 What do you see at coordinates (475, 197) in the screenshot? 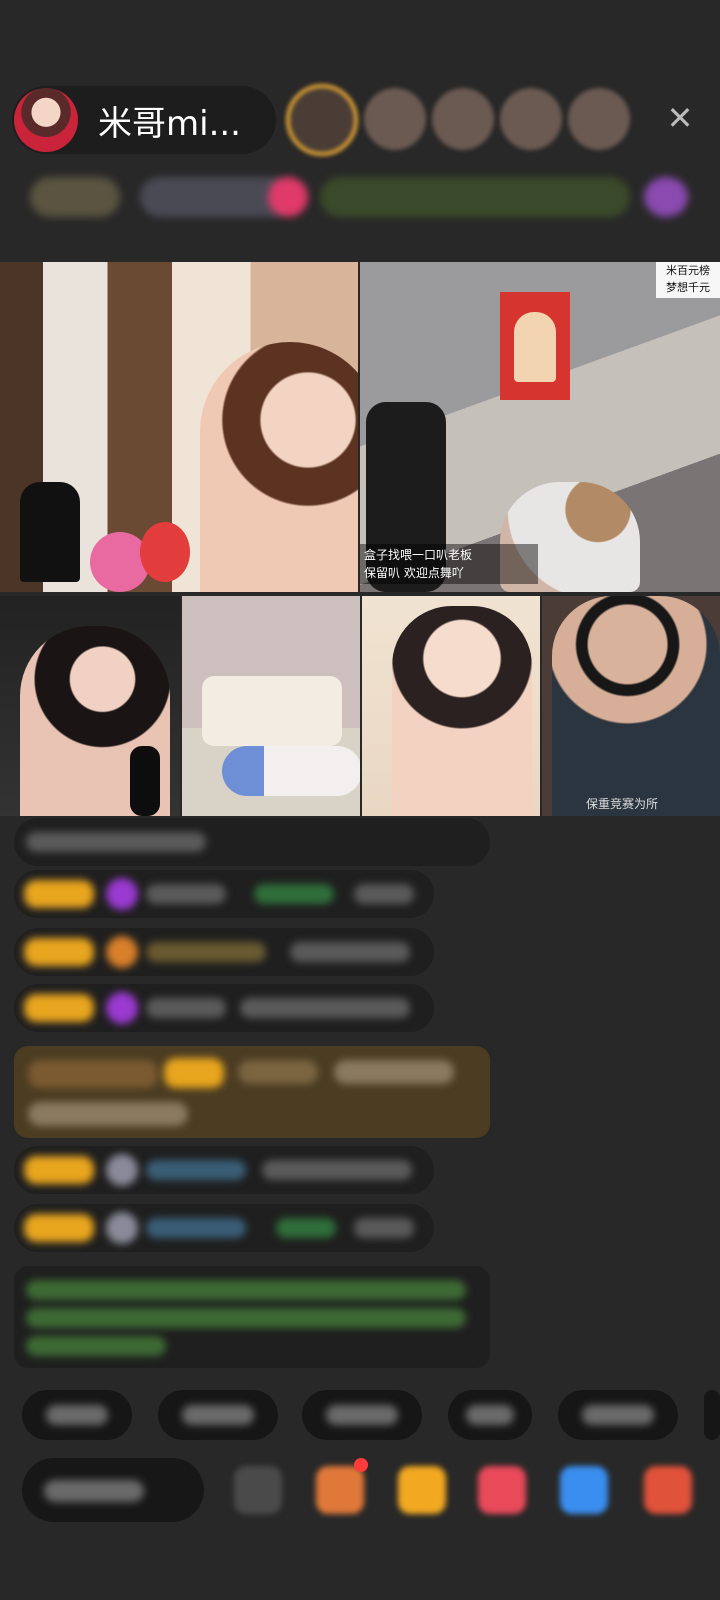
I see `marquee-chip` at bounding box center [475, 197].